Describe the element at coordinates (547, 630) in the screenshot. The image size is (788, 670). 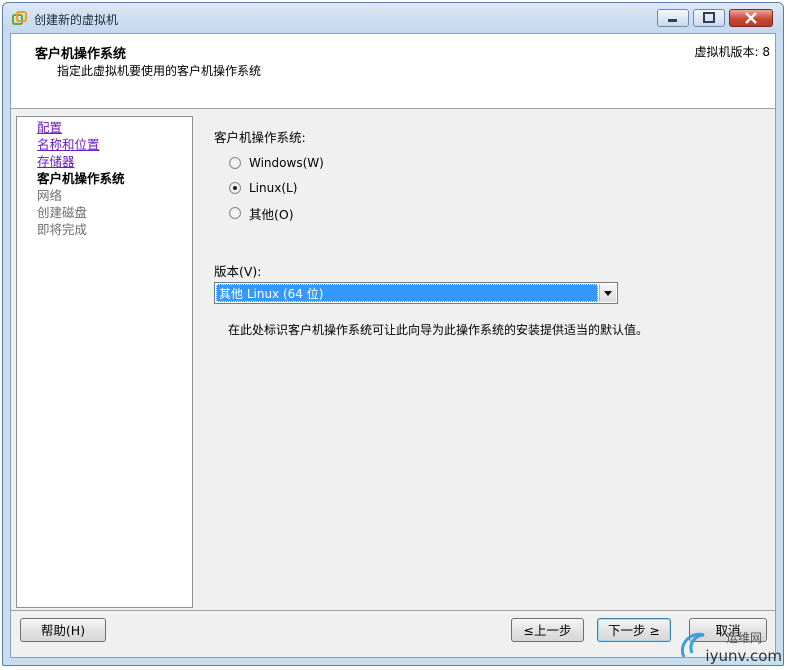
I see `back-button: ≤上一步` at that location.